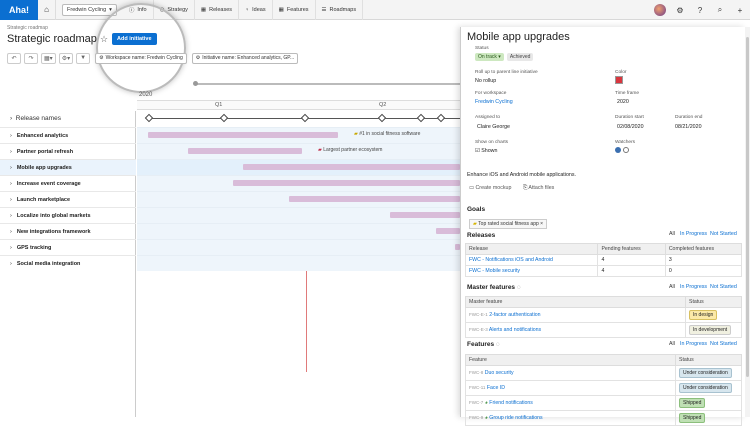  Describe the element at coordinates (660, 10) in the screenshot. I see `user-avatar` at that location.